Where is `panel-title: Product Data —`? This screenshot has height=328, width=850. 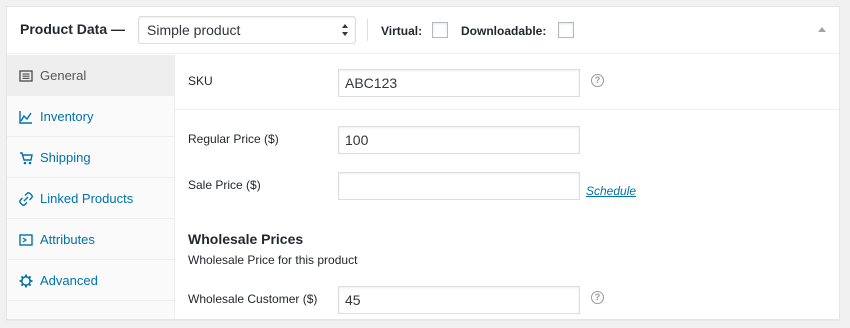
panel-title: Product Data — is located at coordinates (73, 29).